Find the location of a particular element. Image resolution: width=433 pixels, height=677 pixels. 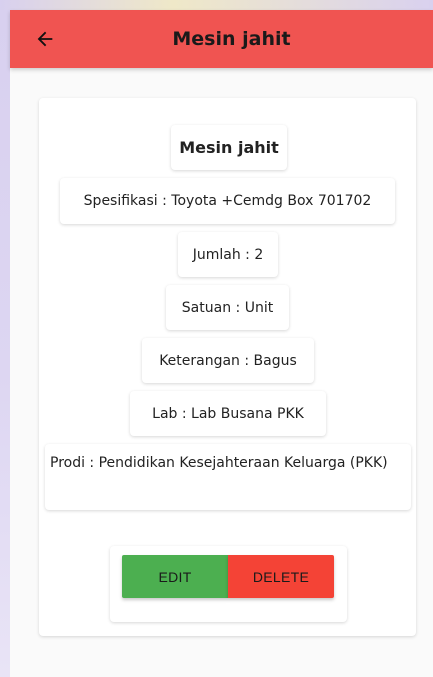

page-title: Mesin jahit is located at coordinates (231, 39).